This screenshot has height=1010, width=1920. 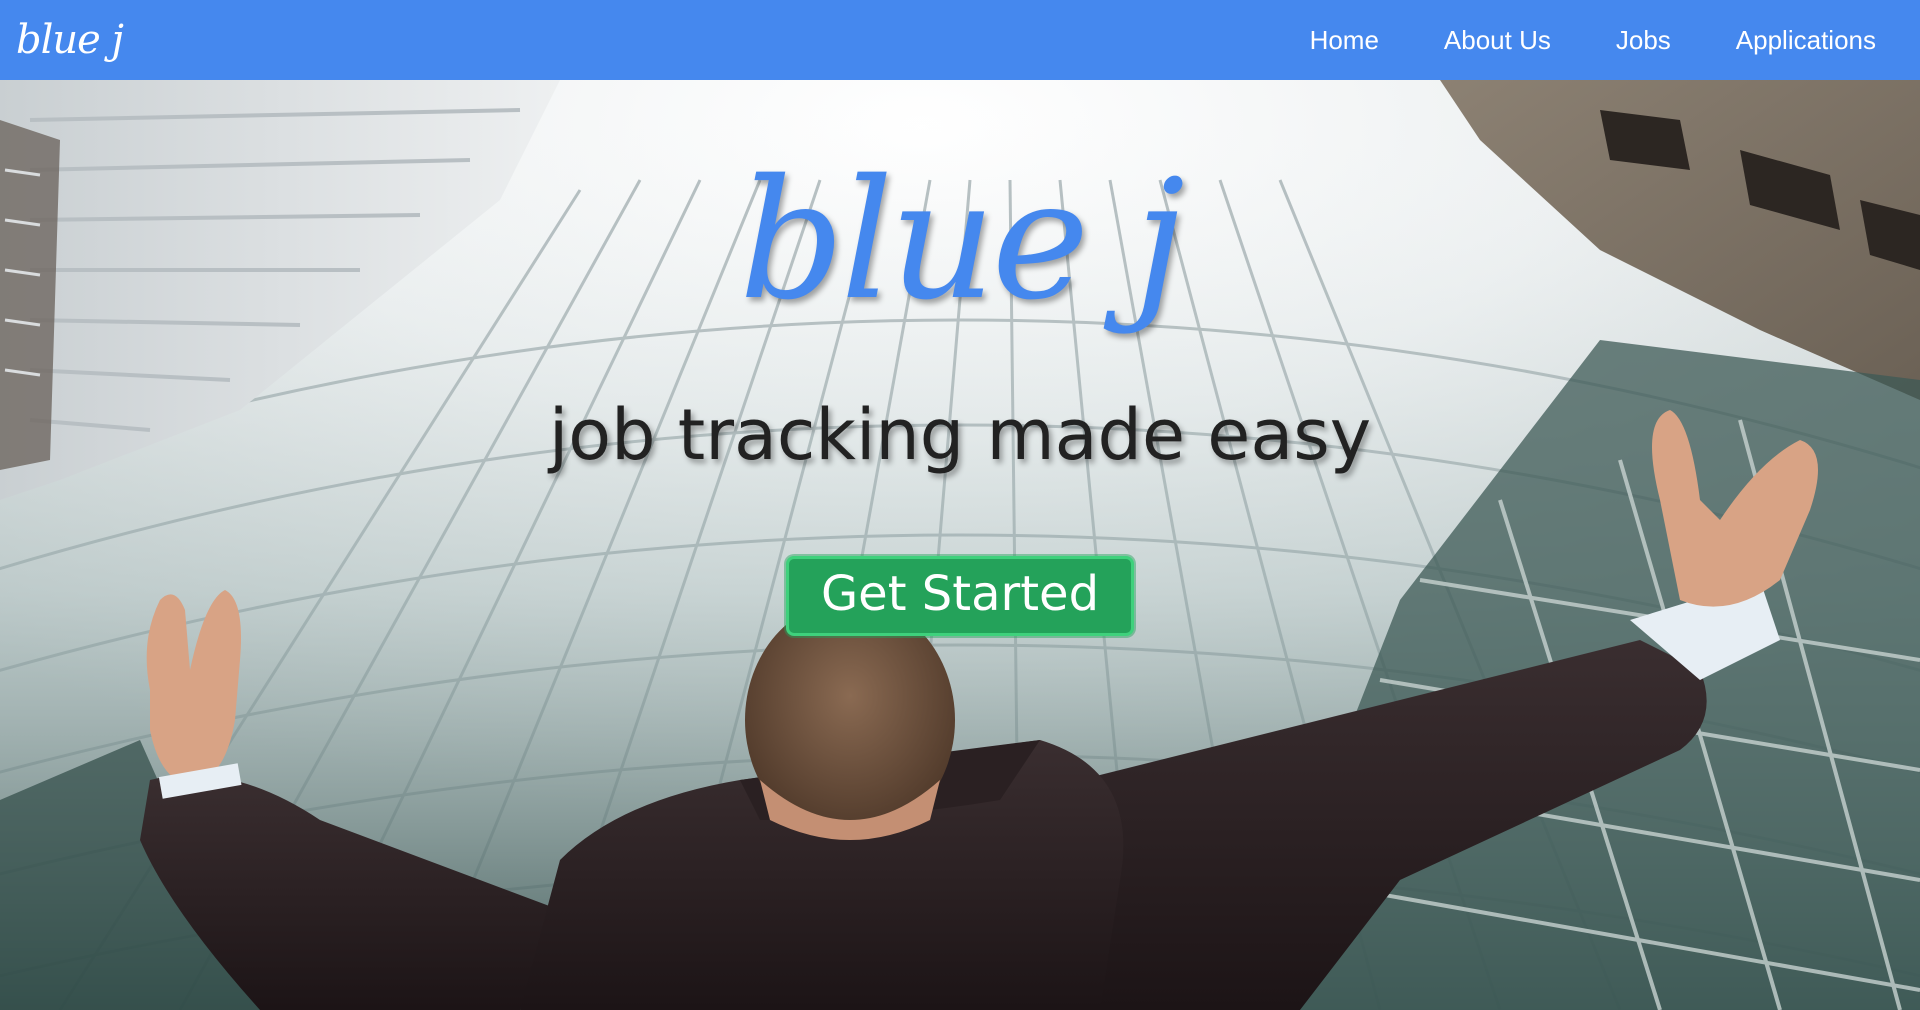 I want to click on nav-link-home: Home, so click(x=1344, y=40).